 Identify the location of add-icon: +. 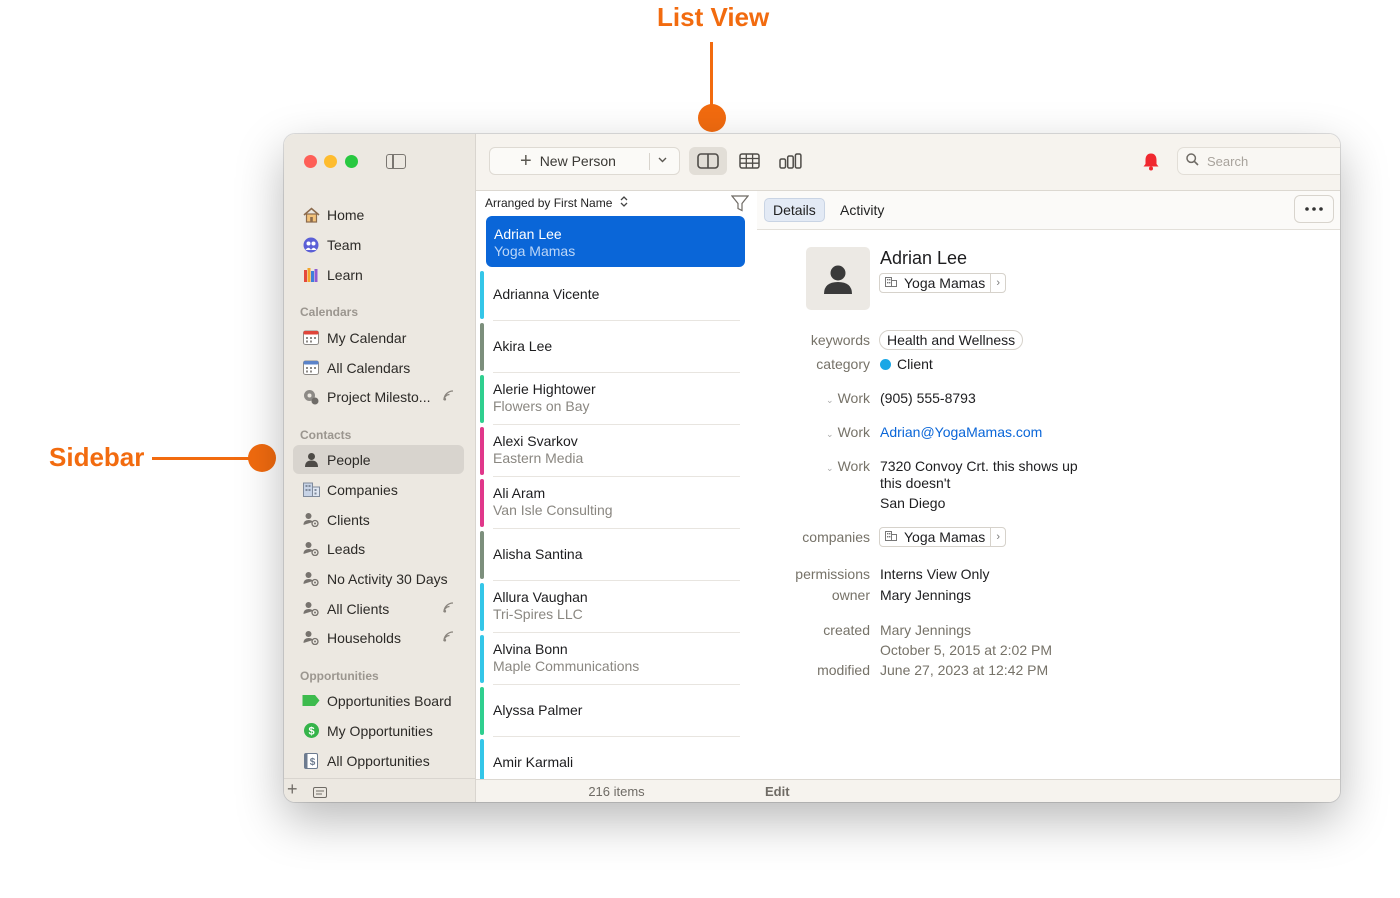
(292, 789).